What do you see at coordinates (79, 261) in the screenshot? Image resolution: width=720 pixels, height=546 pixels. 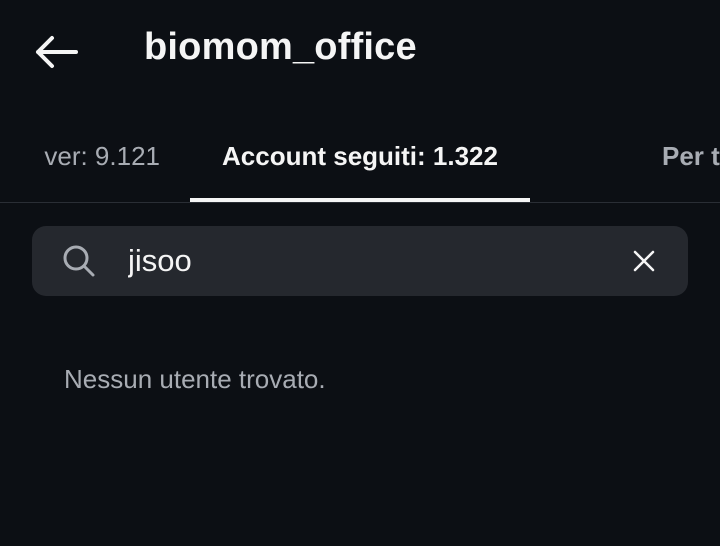 I see `search-icon` at bounding box center [79, 261].